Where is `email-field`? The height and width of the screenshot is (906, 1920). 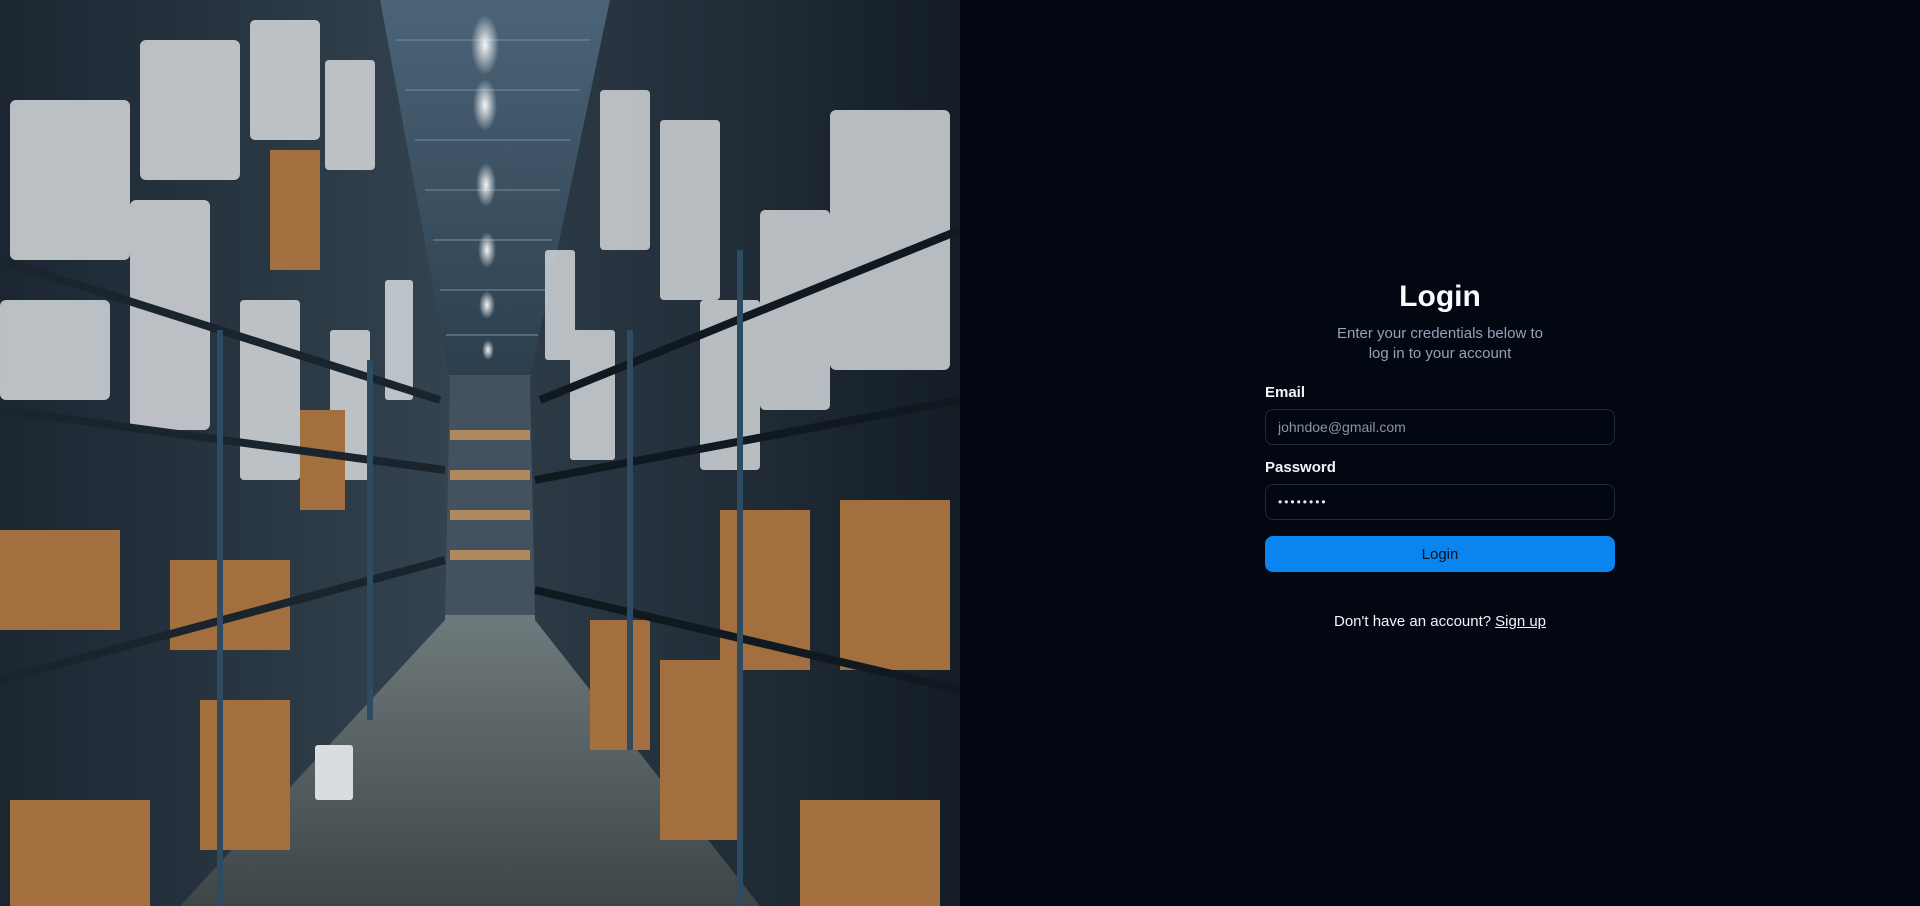 email-field is located at coordinates (1440, 427).